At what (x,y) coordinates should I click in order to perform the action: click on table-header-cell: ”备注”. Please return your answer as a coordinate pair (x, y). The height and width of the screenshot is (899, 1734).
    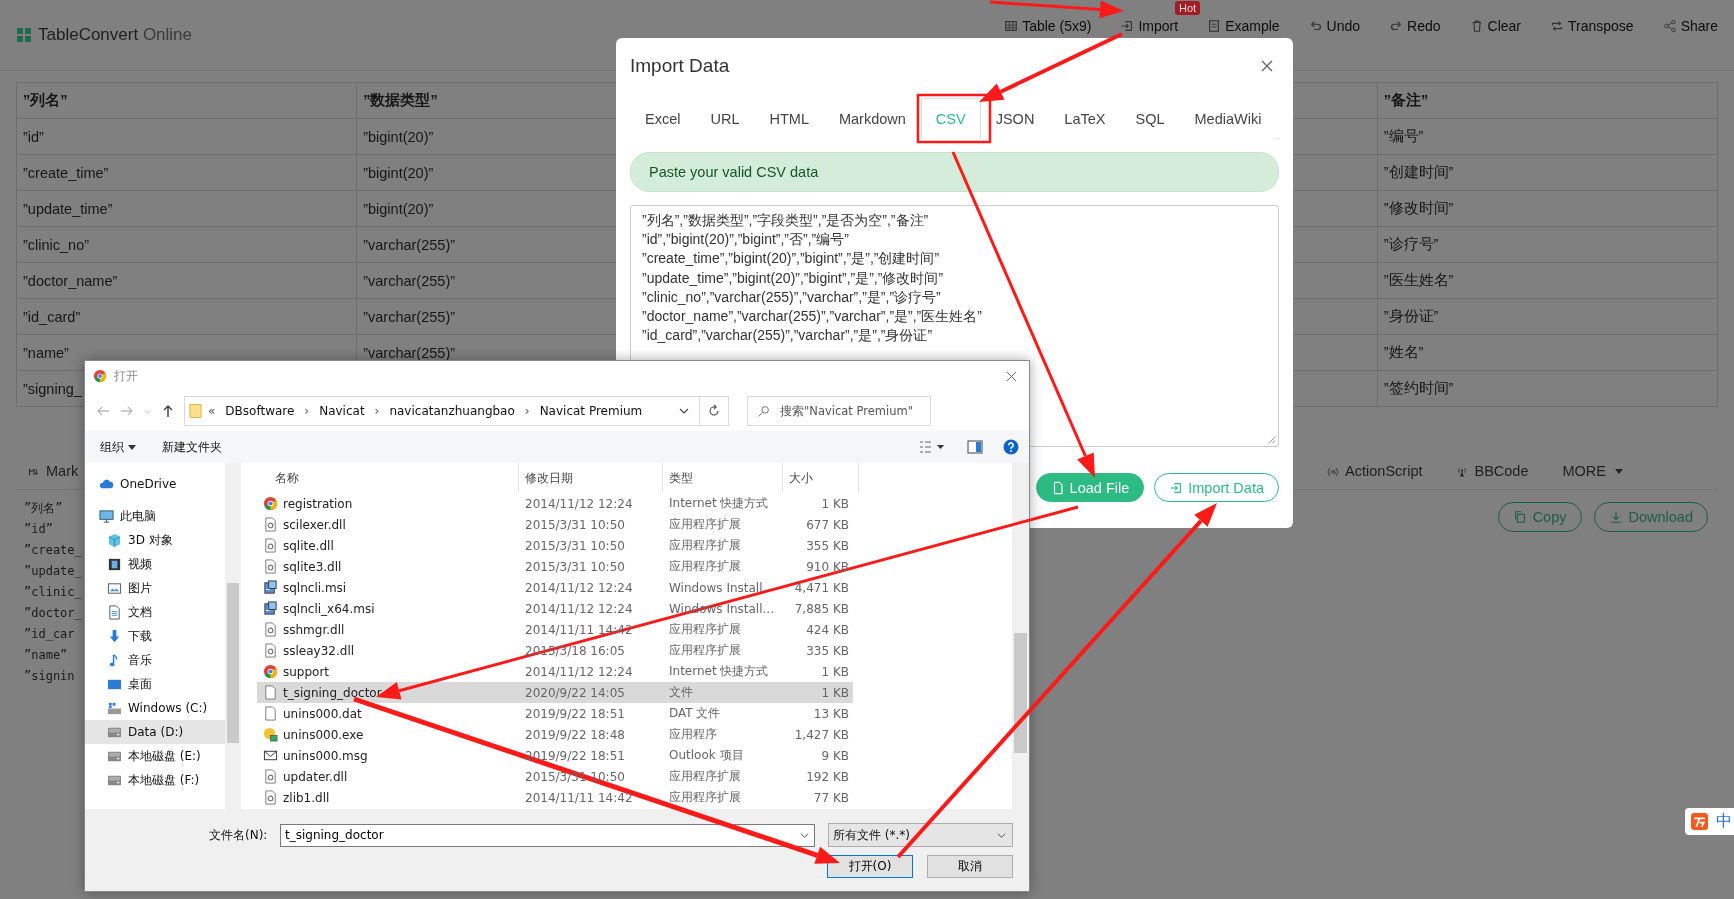
    Looking at the image, I should click on (1547, 100).